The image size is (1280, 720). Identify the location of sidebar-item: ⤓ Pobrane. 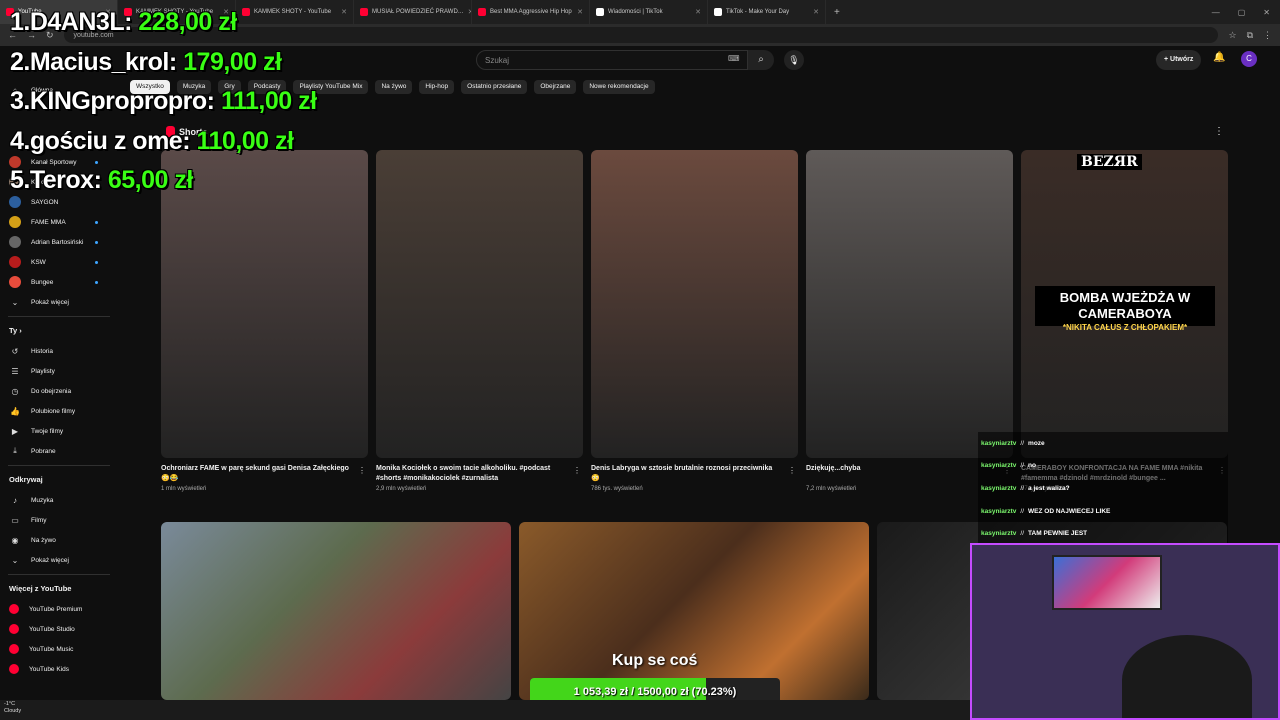
(60, 451).